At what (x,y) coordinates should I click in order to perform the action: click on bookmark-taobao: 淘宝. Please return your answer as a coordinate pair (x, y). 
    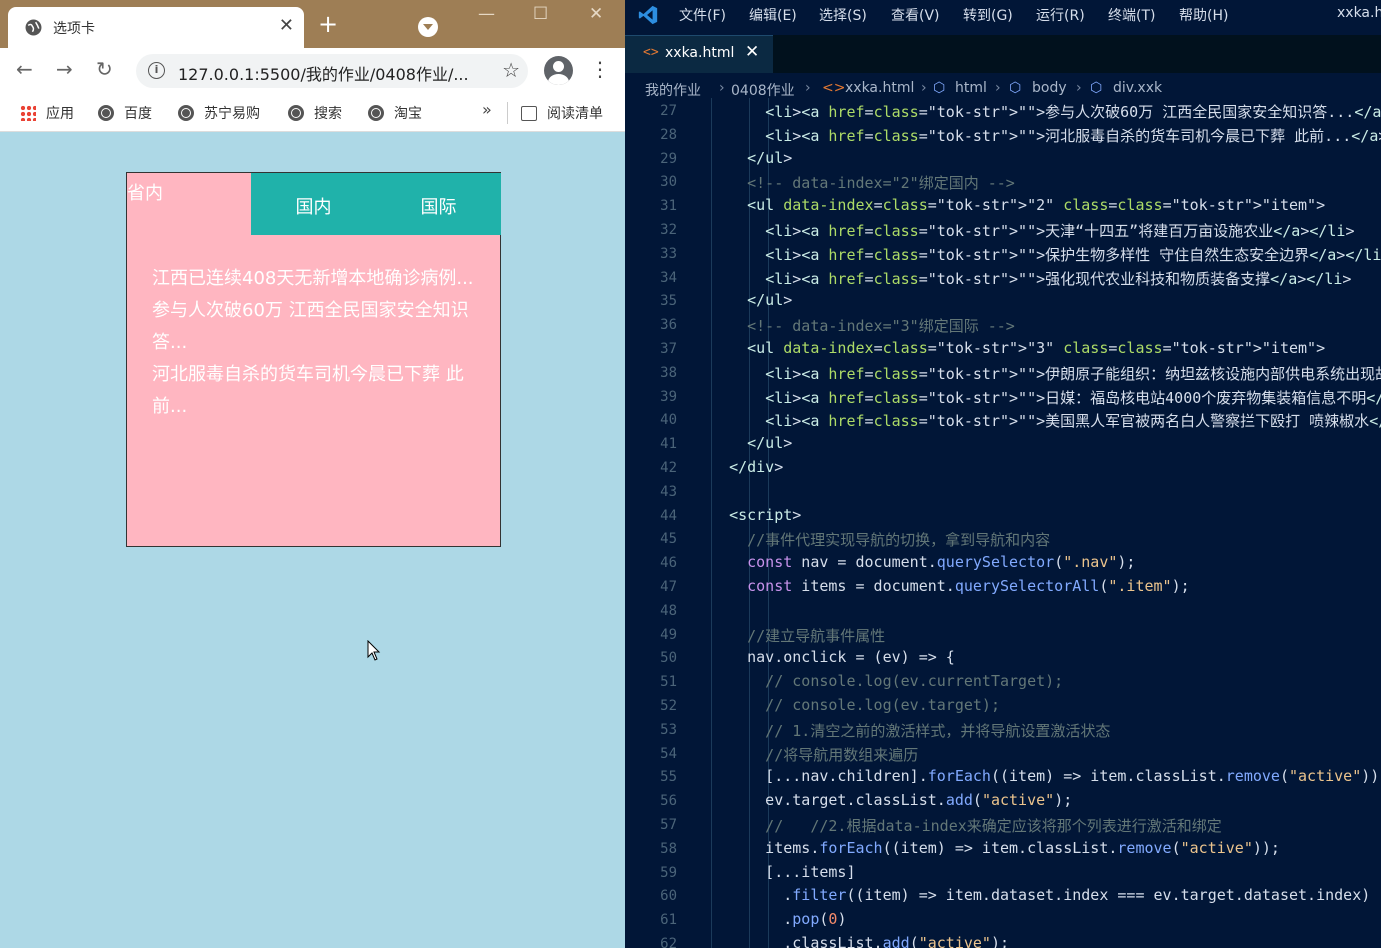
    Looking at the image, I should click on (395, 113).